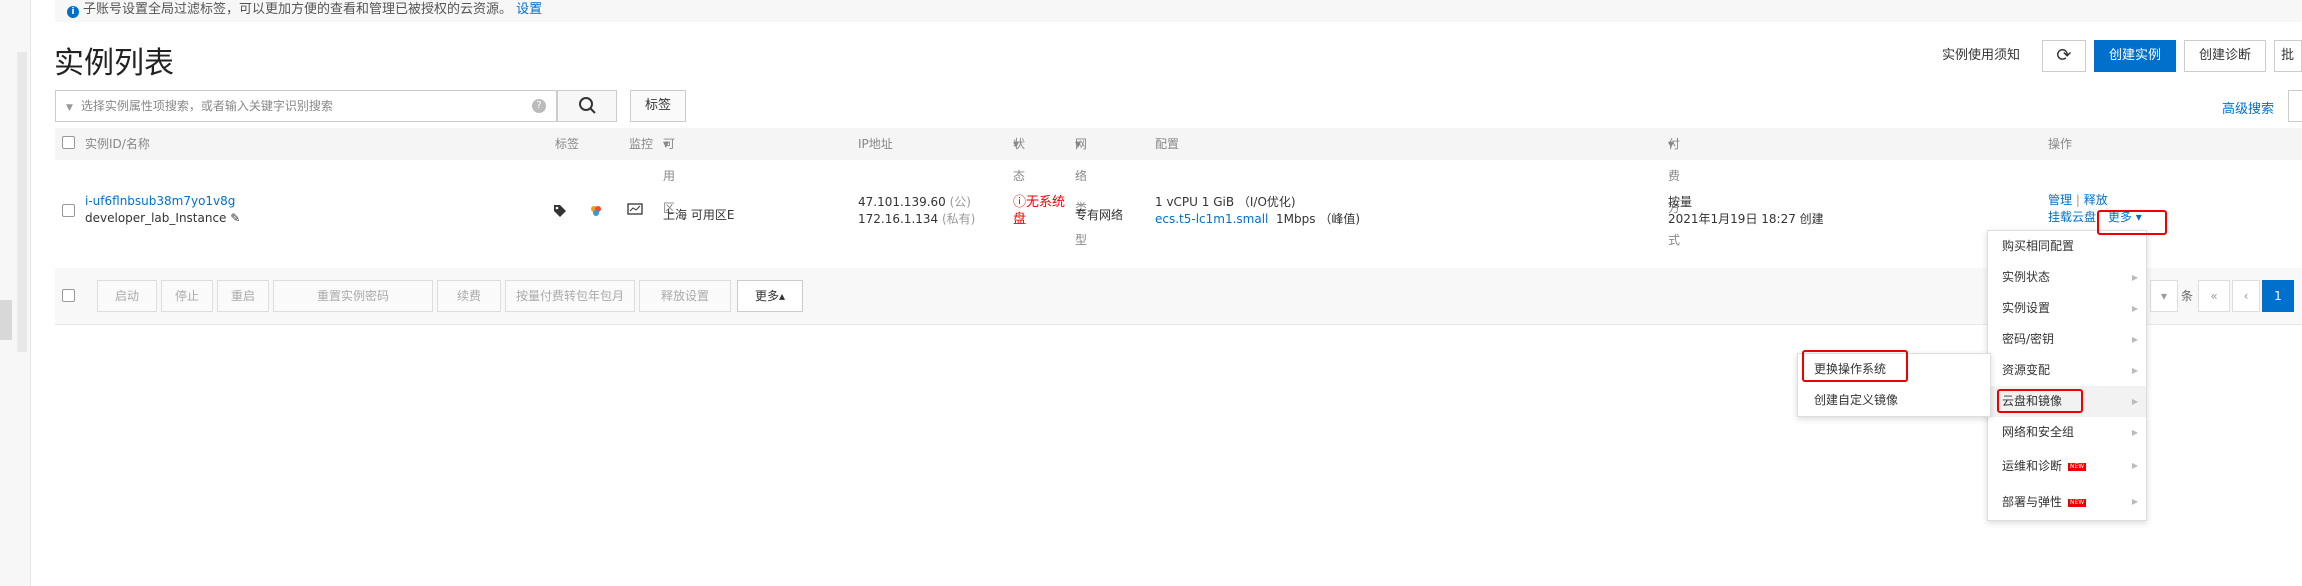  What do you see at coordinates (2067, 370) in the screenshot?
I see `menu-item-resource-change: 资源变配 ▶` at bounding box center [2067, 370].